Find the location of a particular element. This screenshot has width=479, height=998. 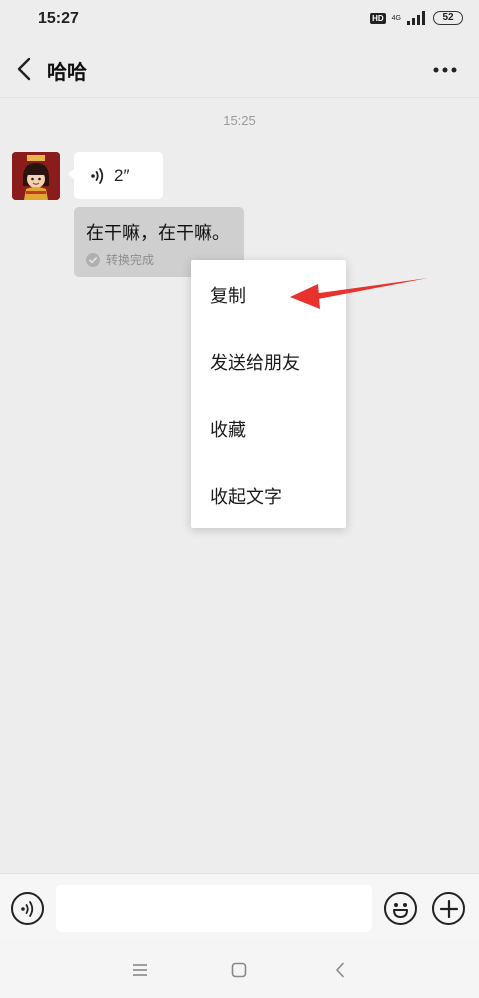

status-bar: 15:27 HD 4G 52 is located at coordinates (239, 20).